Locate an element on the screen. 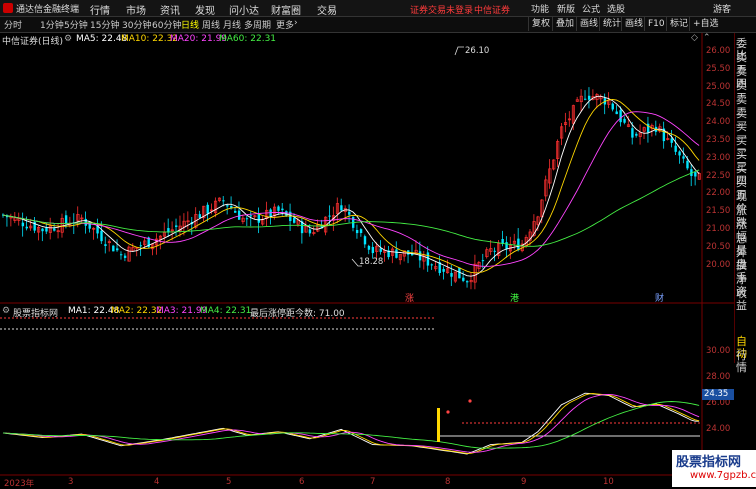 Image resolution: width=756 pixels, height=489 pixels. high-price-label: 26.10 is located at coordinates (477, 51).